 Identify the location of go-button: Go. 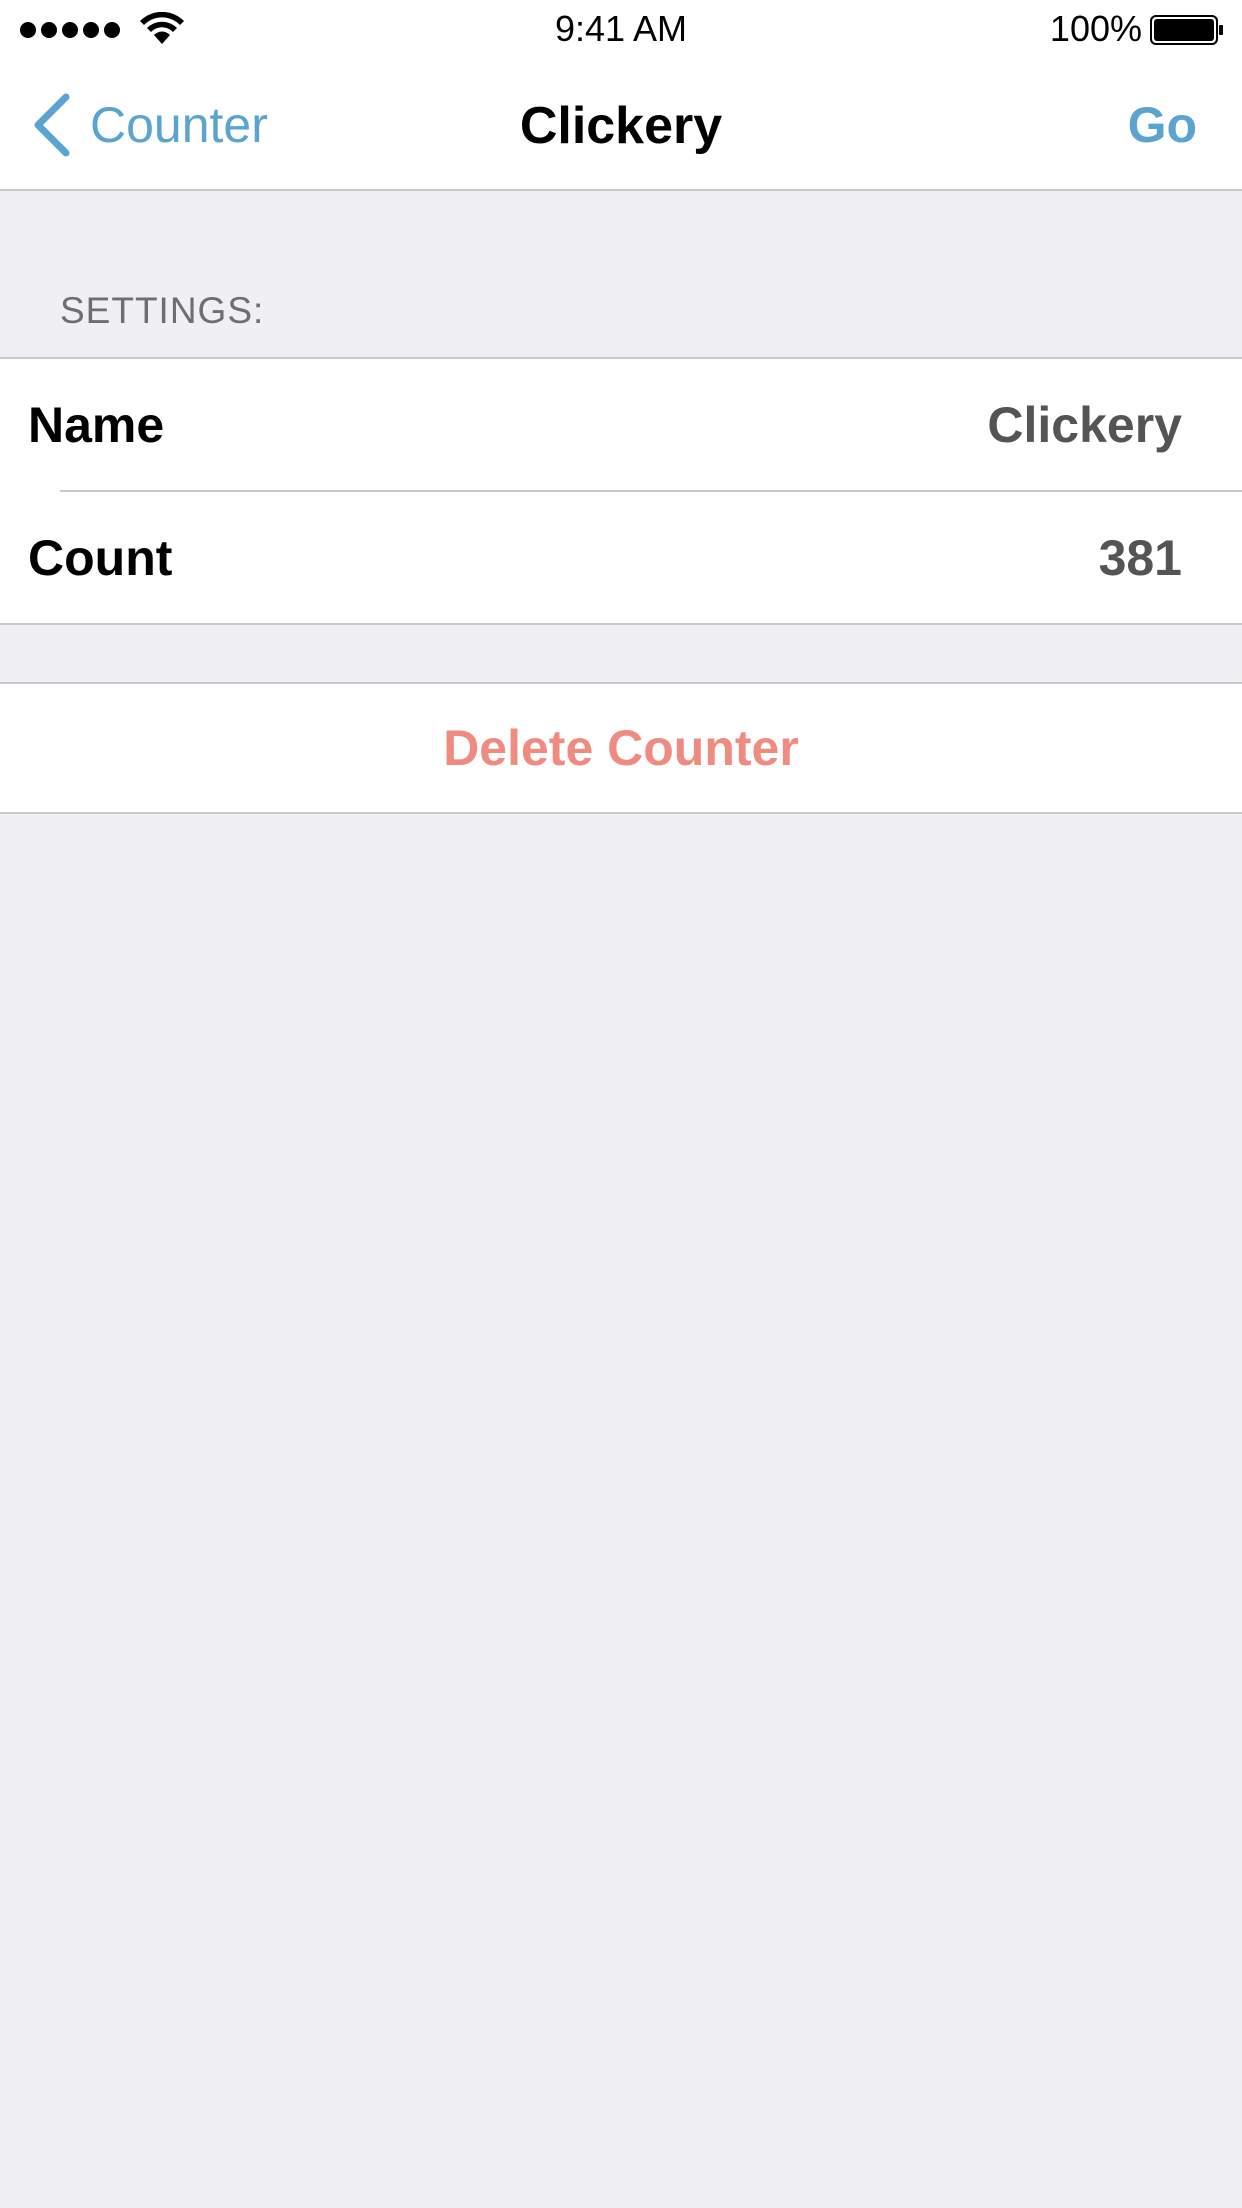
(1162, 125).